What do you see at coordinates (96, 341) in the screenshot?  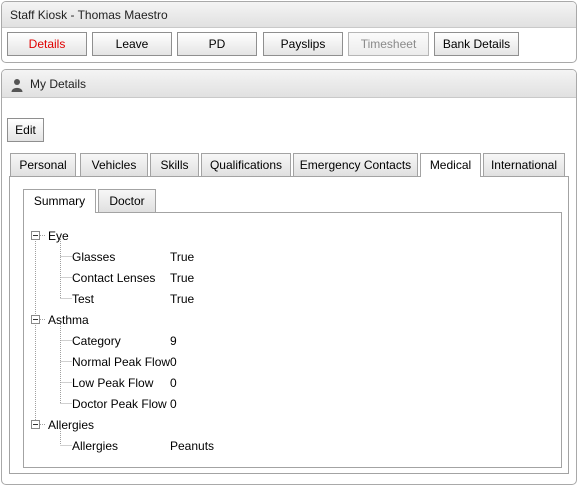 I see `tree-label-category: Category` at bounding box center [96, 341].